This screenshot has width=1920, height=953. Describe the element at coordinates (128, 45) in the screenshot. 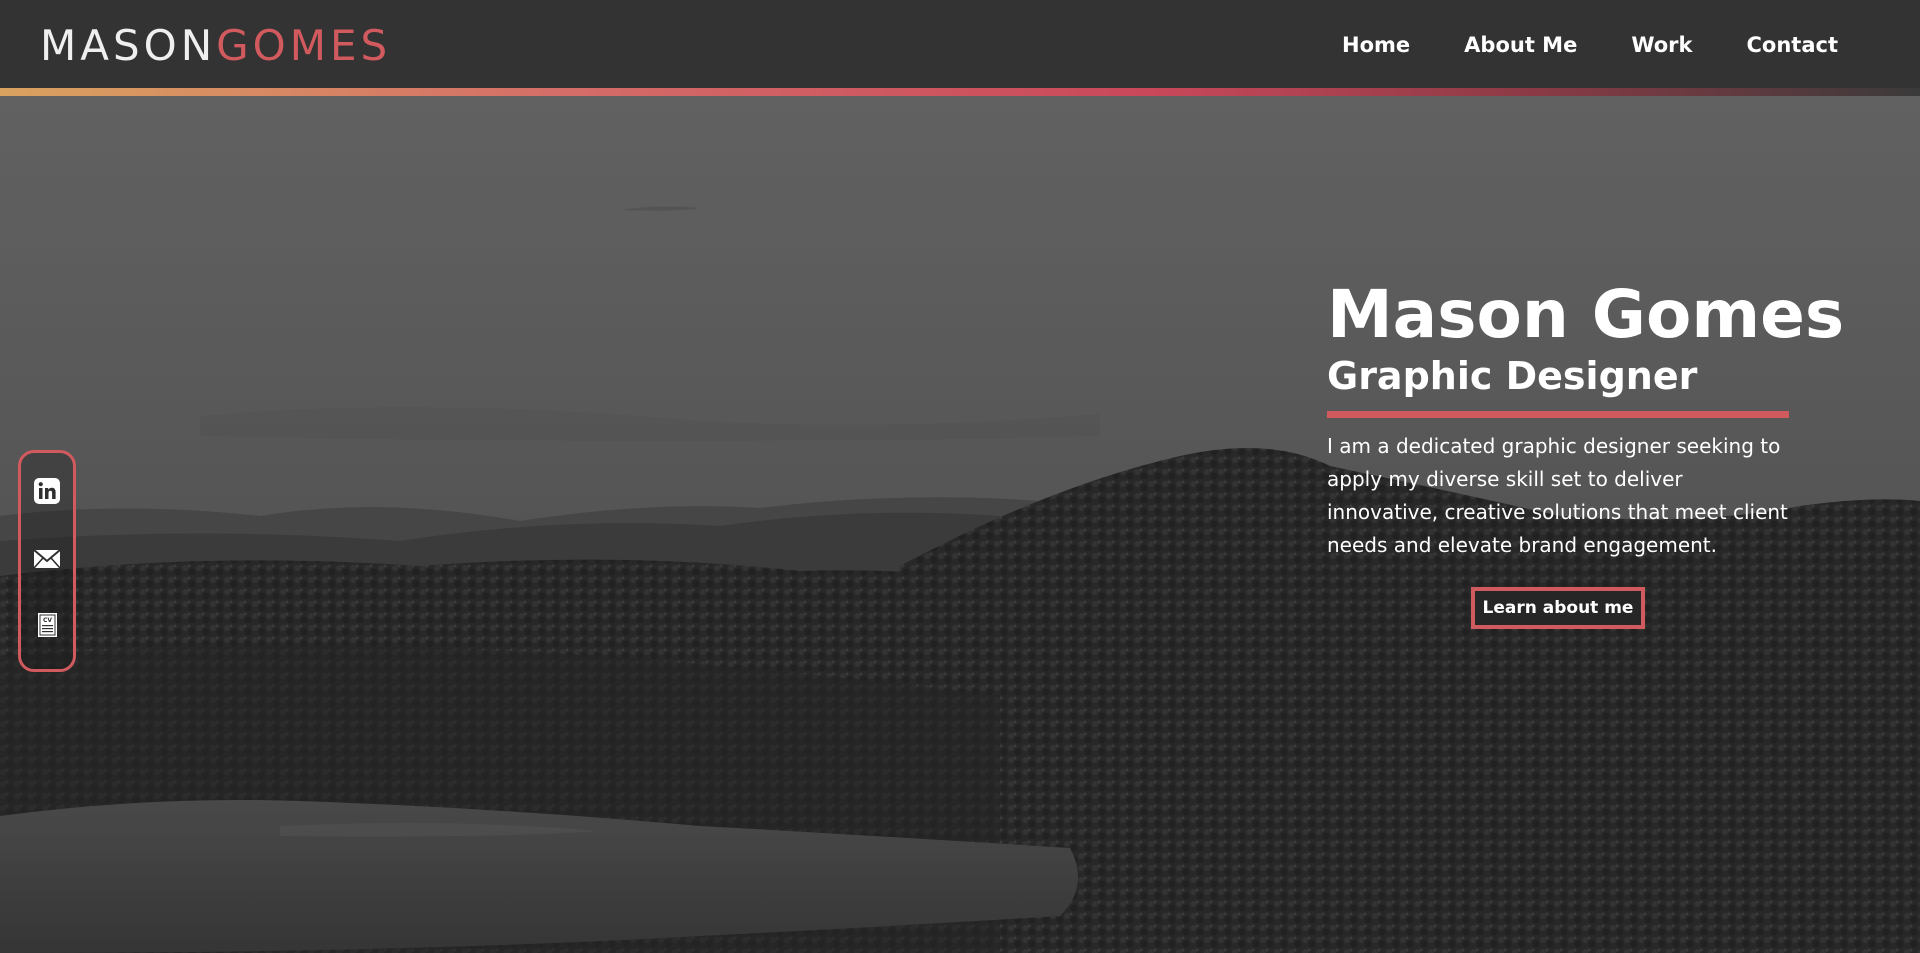

I see `logo-first-name: MASON` at that location.